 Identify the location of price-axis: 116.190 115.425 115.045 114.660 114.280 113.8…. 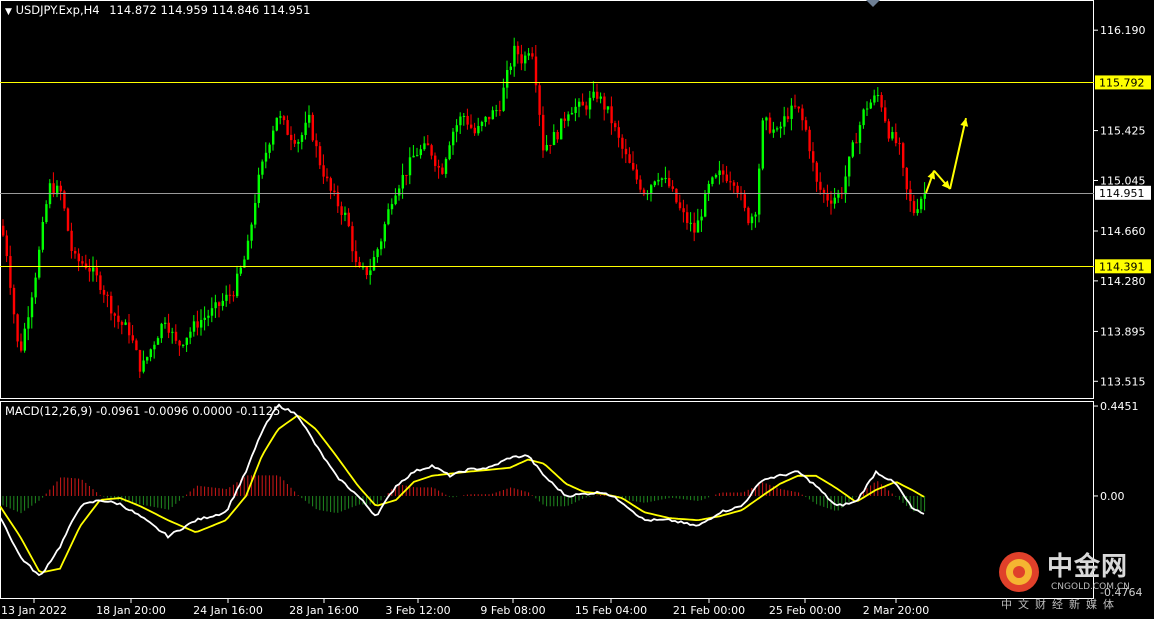
(1122, 206).